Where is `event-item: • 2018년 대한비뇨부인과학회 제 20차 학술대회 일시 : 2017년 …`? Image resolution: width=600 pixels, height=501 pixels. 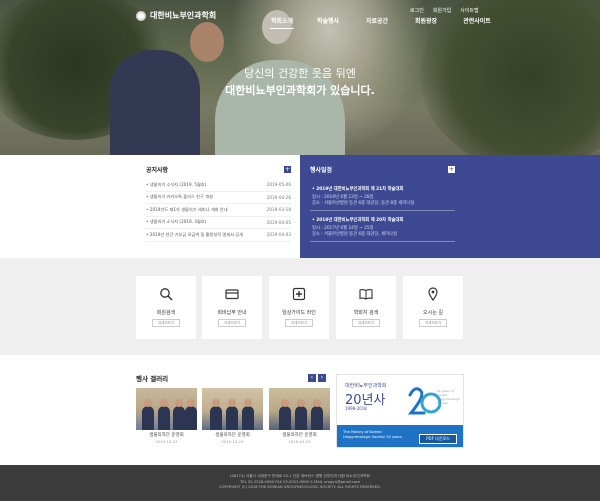
event-item: • 2018년 대한비뇨부인과학회 제 20차 학술대회 일시 : 2017년 … is located at coordinates (382, 227).